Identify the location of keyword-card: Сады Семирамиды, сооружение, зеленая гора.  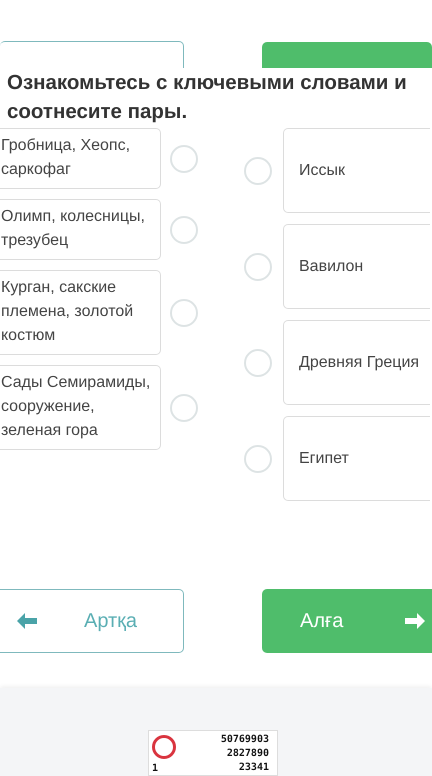
(80, 407).